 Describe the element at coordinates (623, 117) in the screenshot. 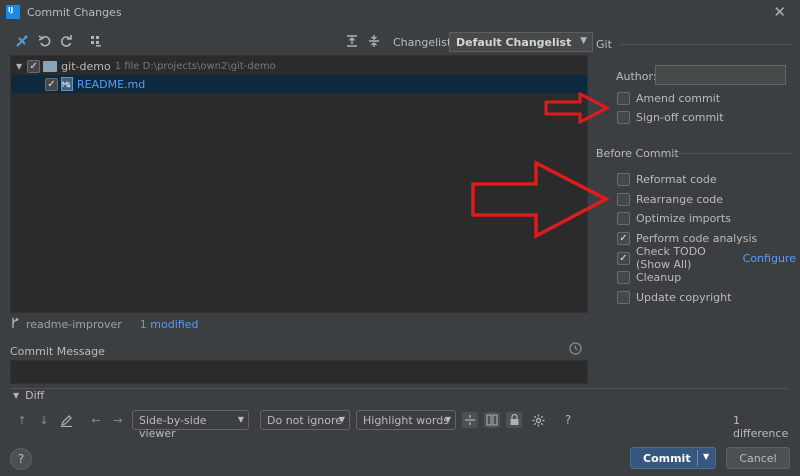

I see `signoff-checkbox` at that location.